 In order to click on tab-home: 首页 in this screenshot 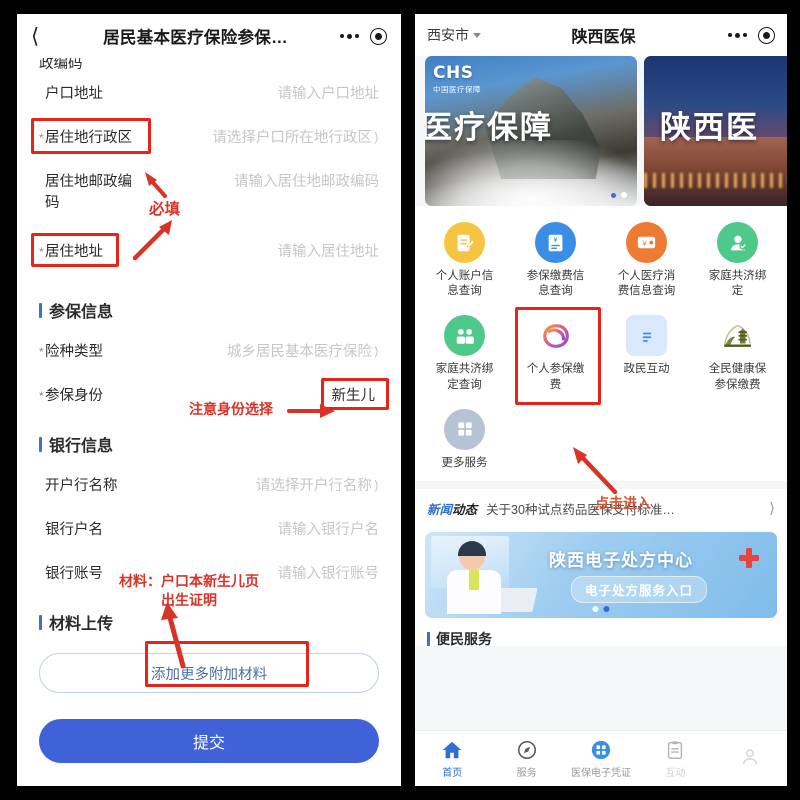, I will do `click(452, 759)`.